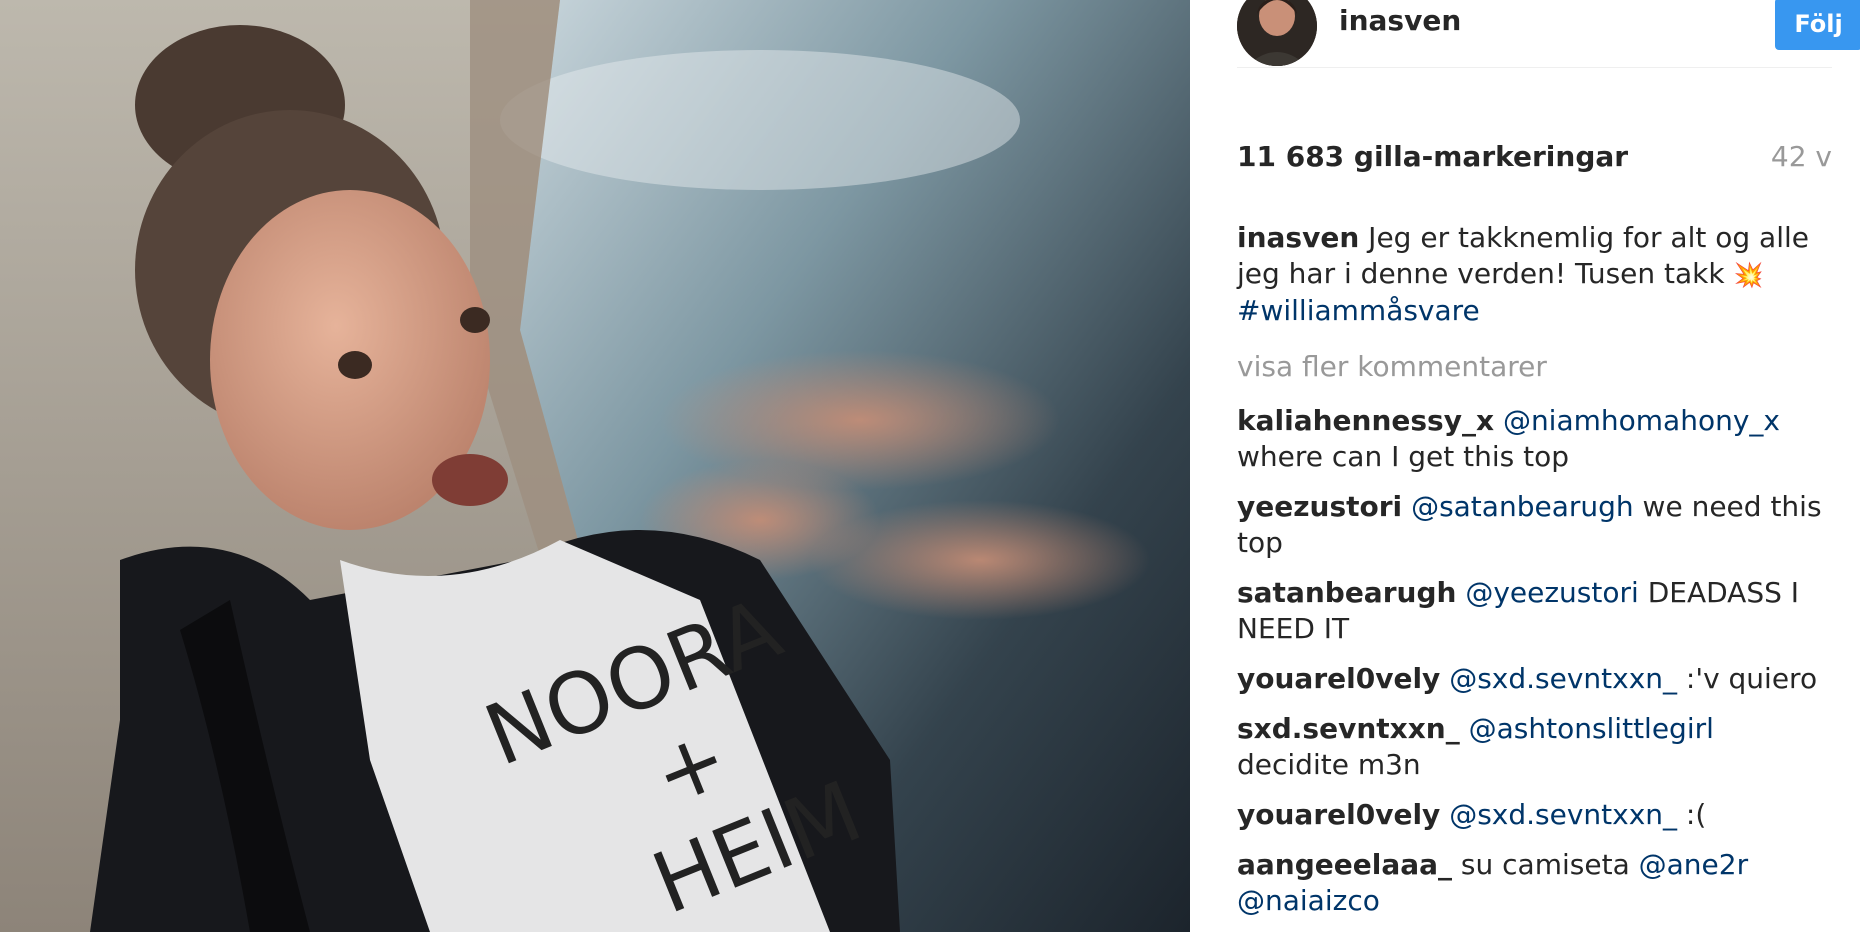 Image resolution: width=1860 pixels, height=932 pixels. Describe the element at coordinates (1801, 156) in the screenshot. I see `post-age: 42 v` at that location.